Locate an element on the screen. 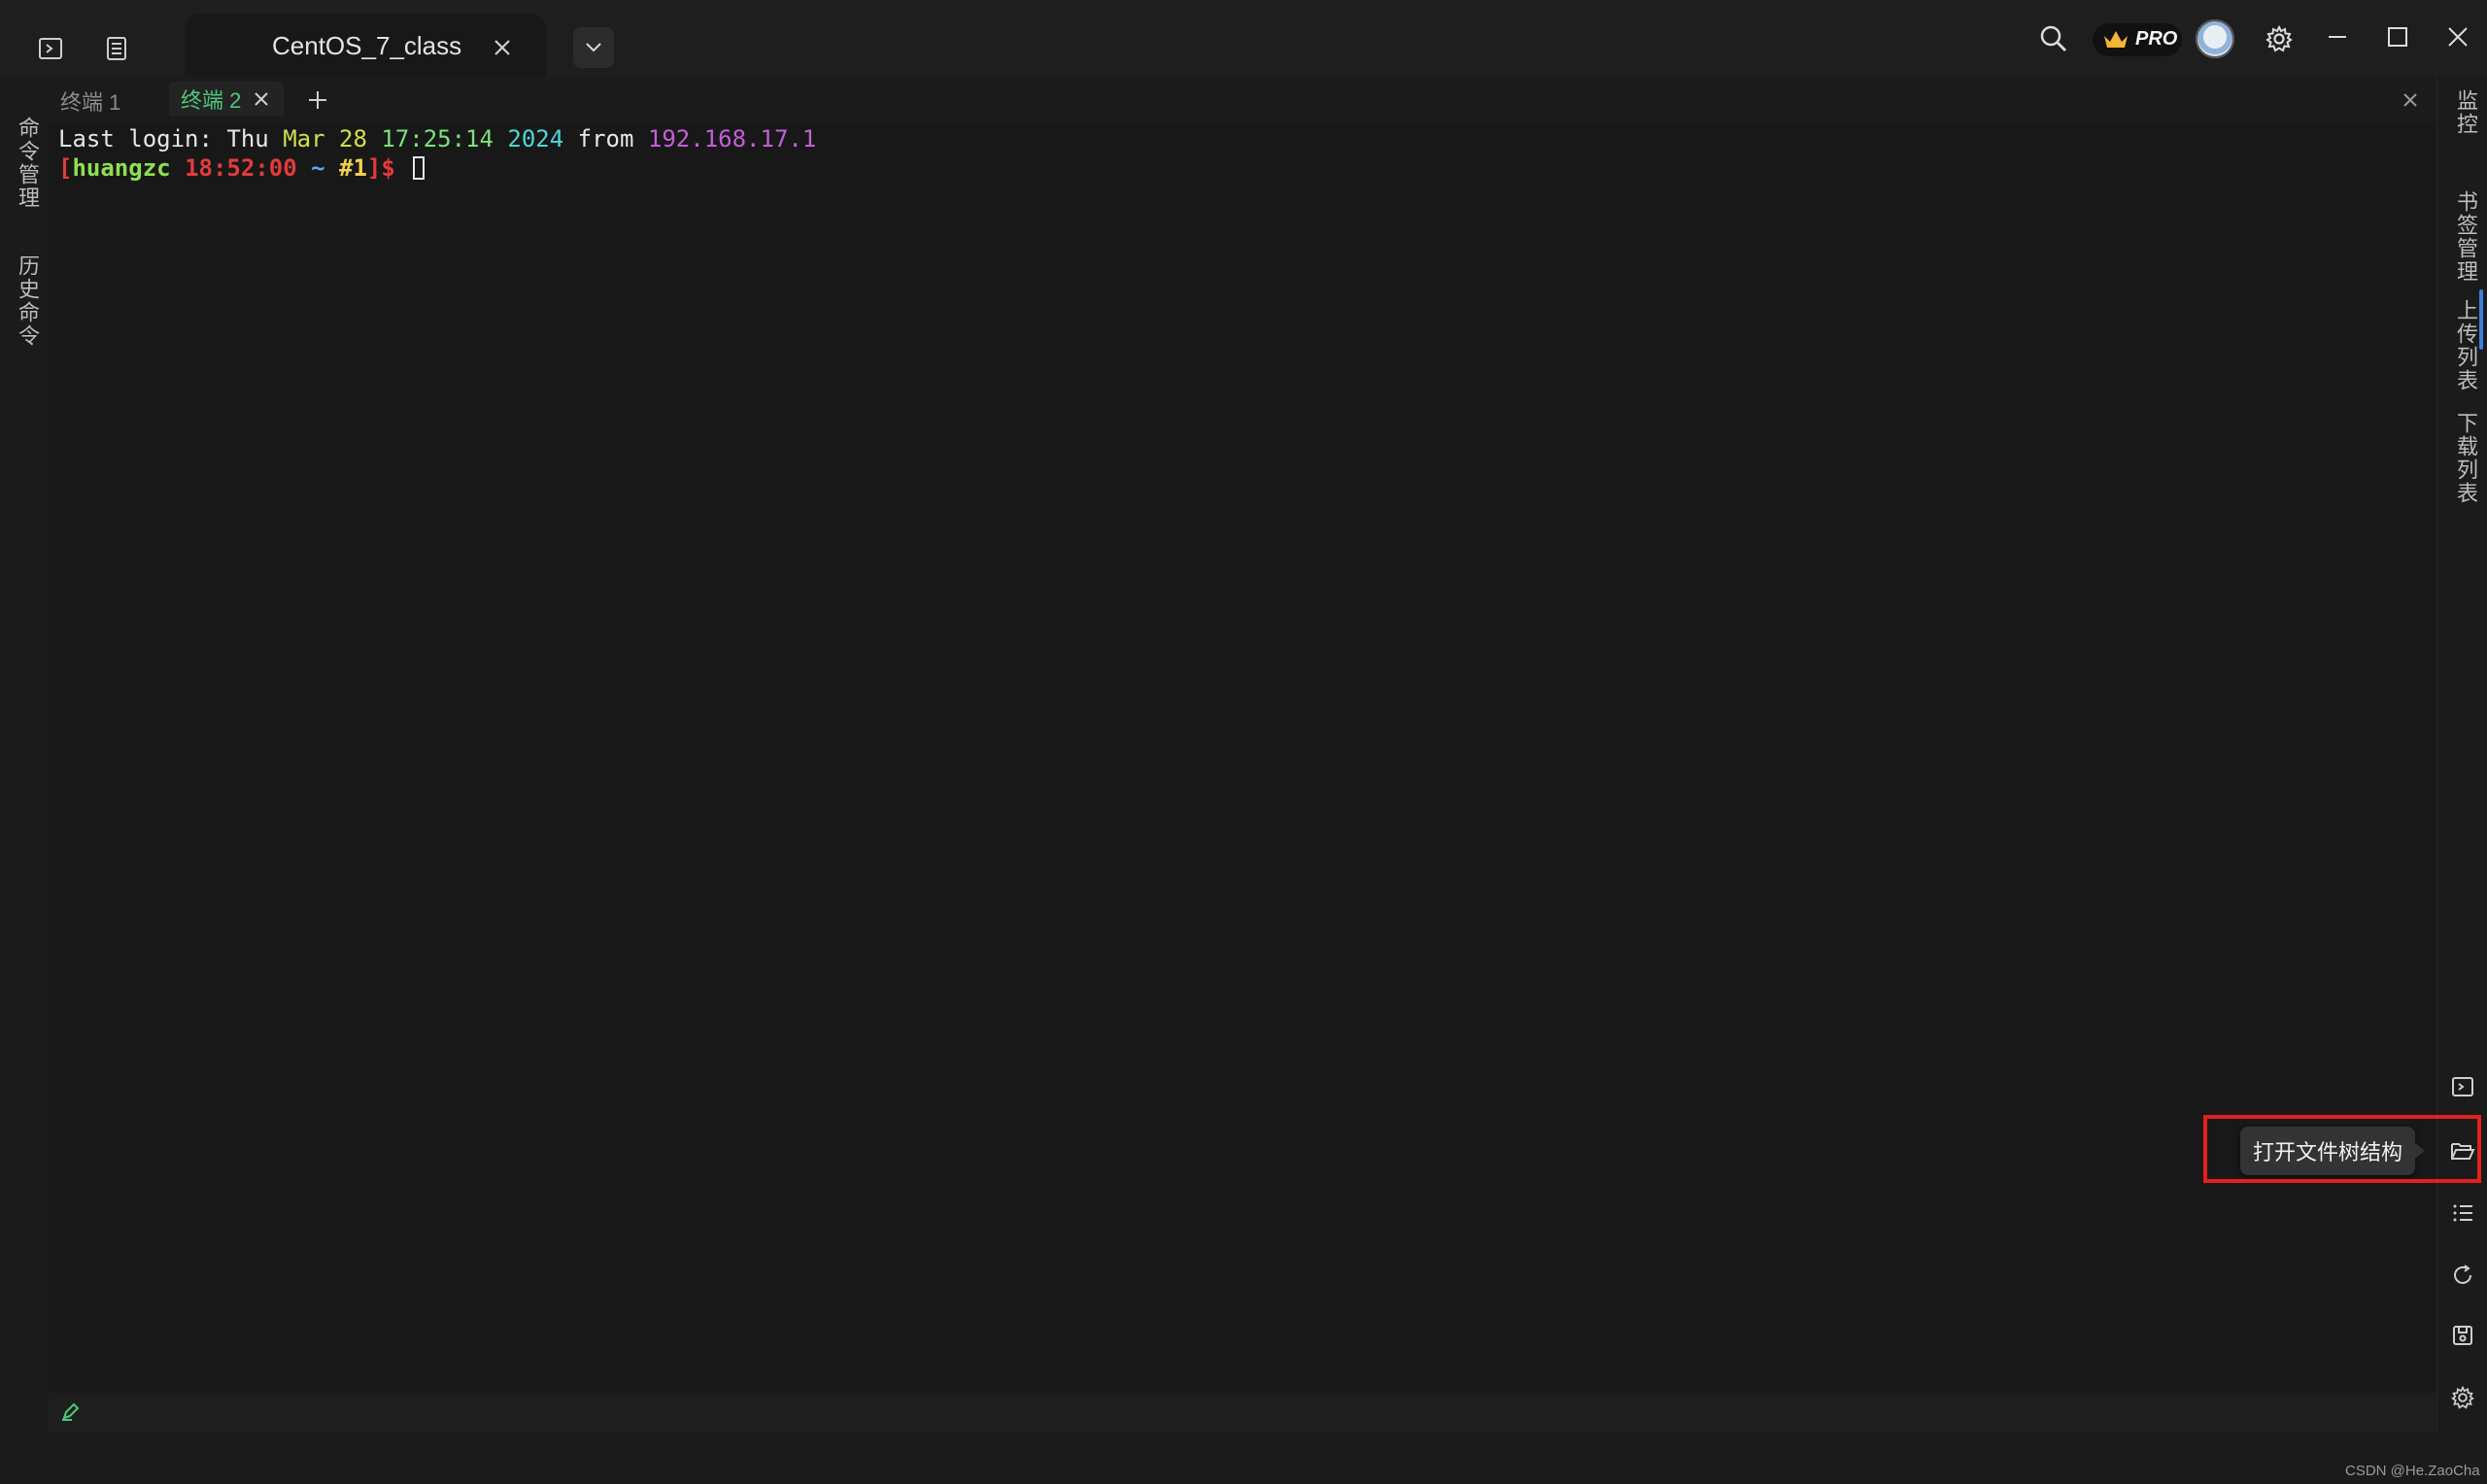  gear-icon is located at coordinates (2279, 38).